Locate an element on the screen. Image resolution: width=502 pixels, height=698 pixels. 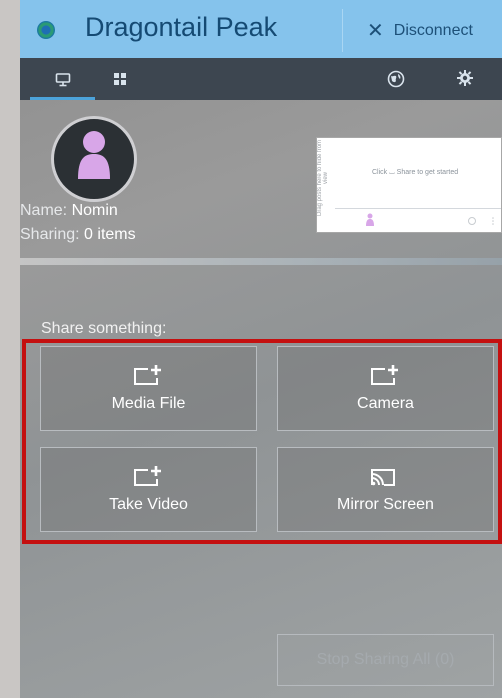
avatar is located at coordinates (94, 159).